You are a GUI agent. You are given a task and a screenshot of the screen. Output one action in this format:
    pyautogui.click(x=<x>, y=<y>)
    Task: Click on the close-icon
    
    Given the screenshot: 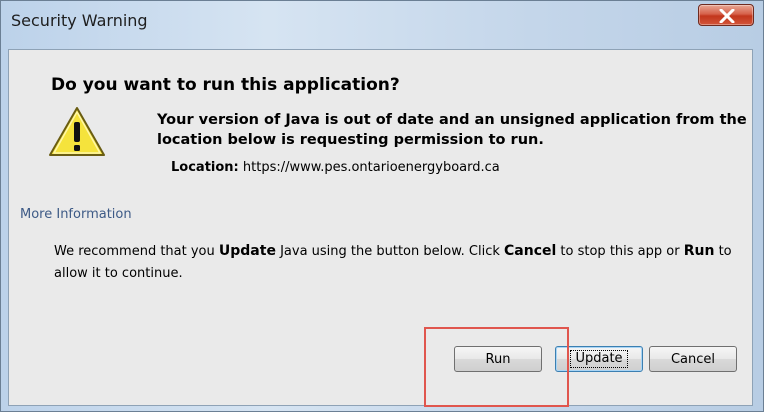 What is the action you would take?
    pyautogui.click(x=727, y=16)
    